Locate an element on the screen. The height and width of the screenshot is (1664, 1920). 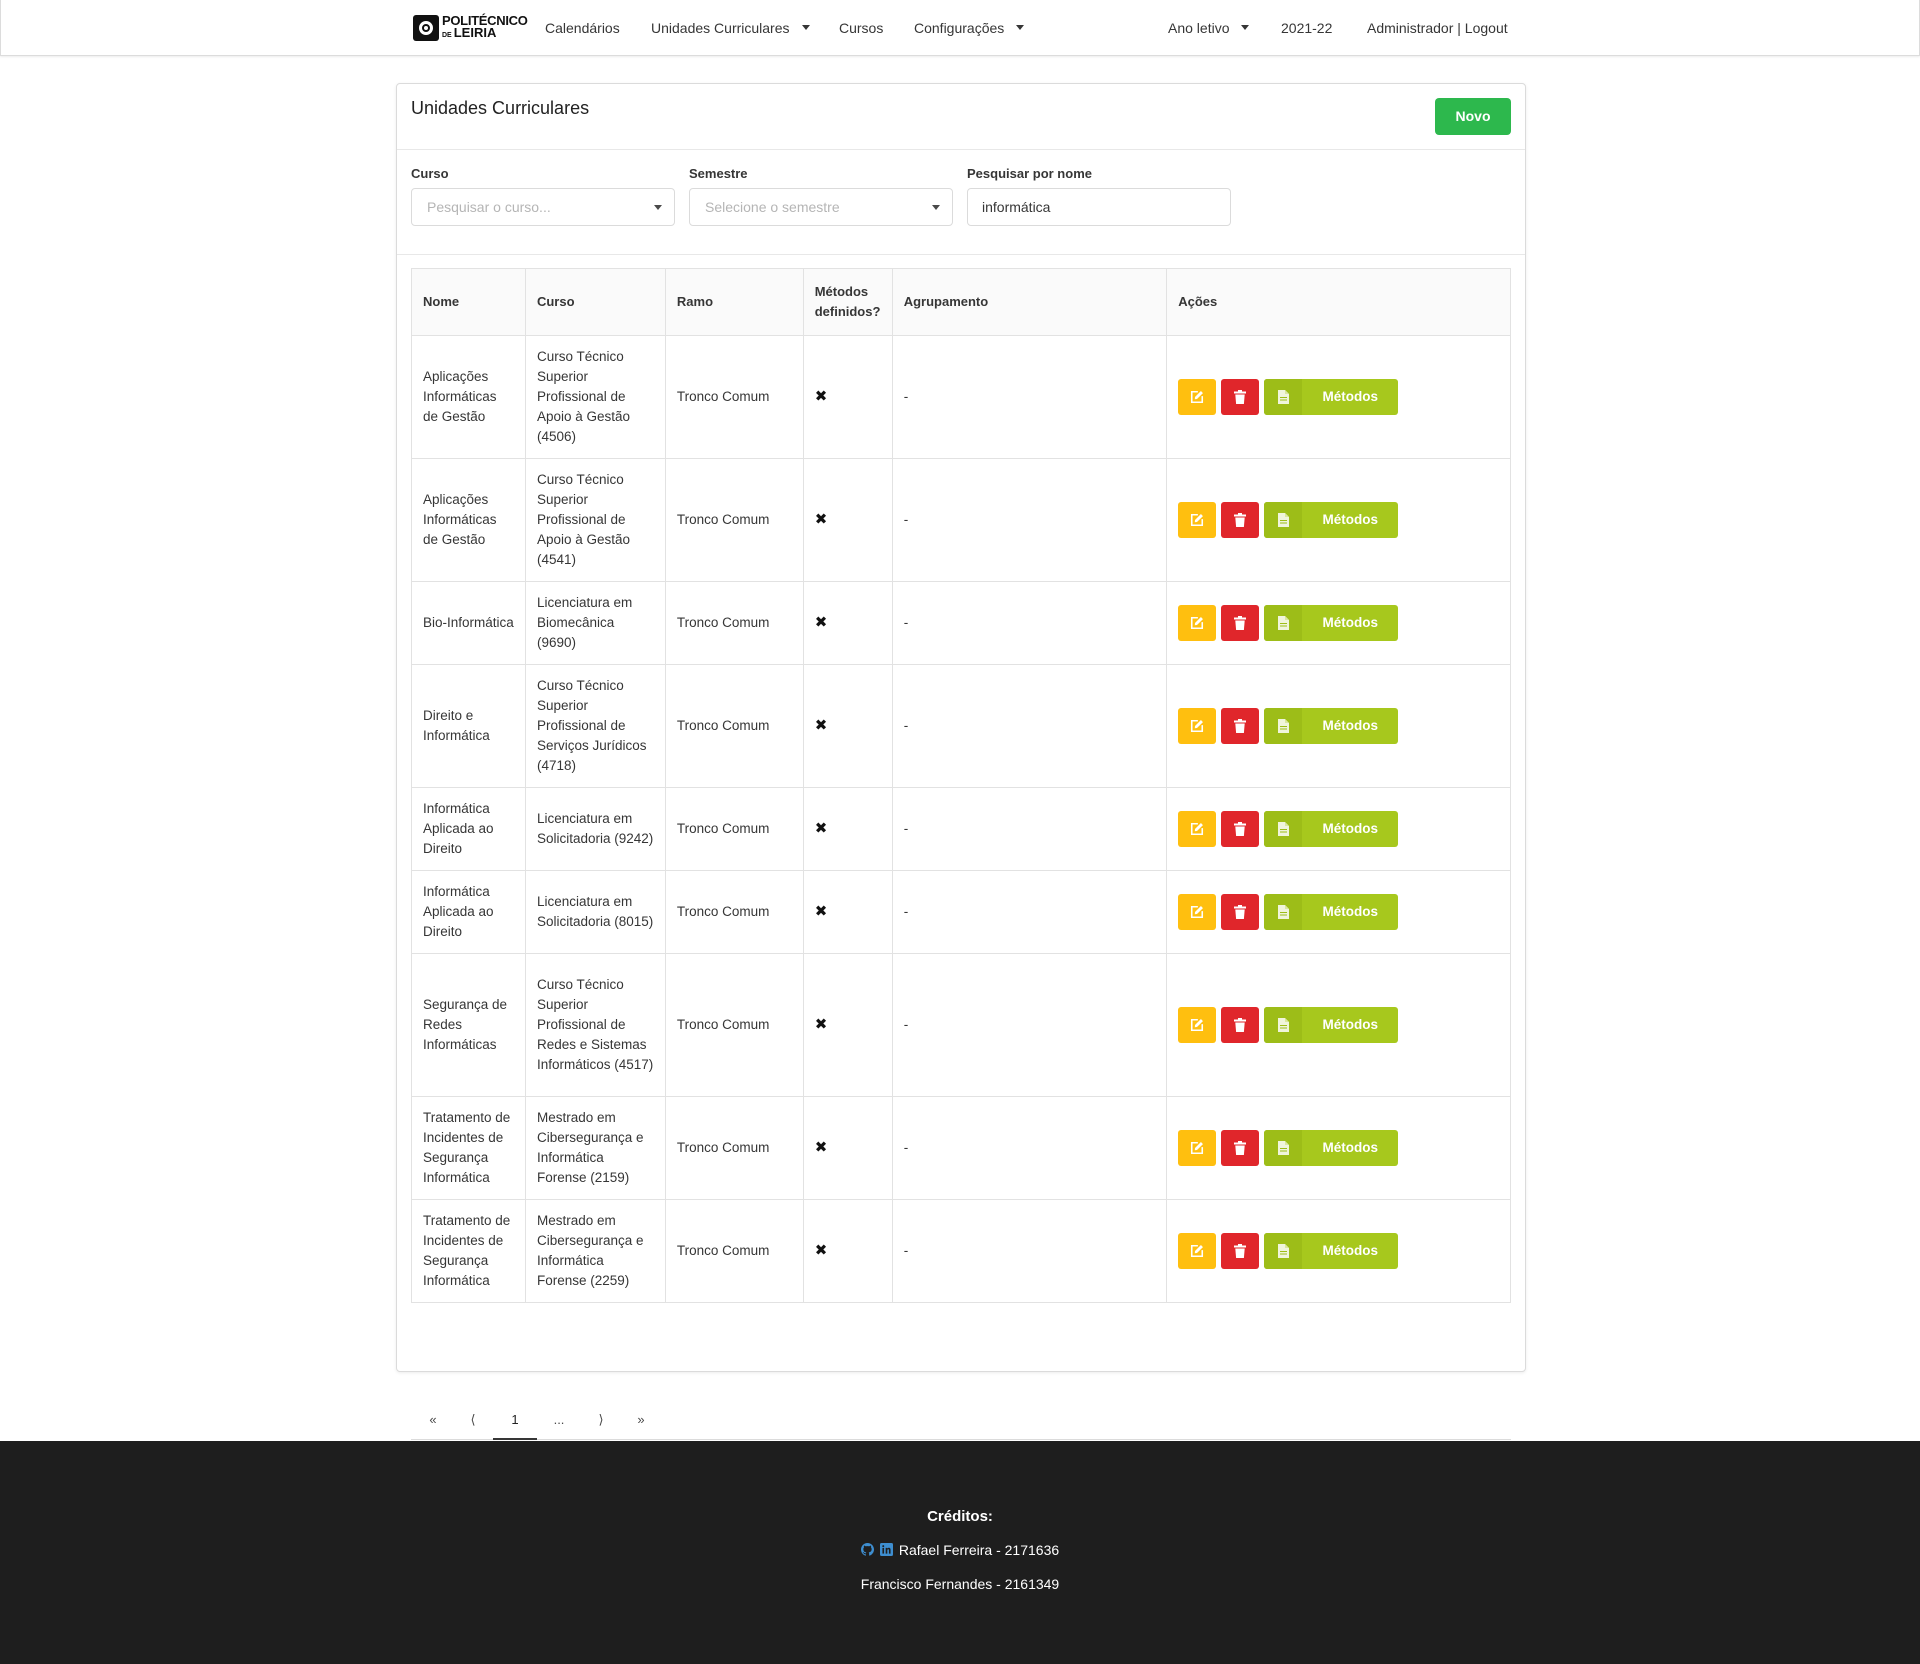
nav-user: Administrador is located at coordinates (1410, 28).